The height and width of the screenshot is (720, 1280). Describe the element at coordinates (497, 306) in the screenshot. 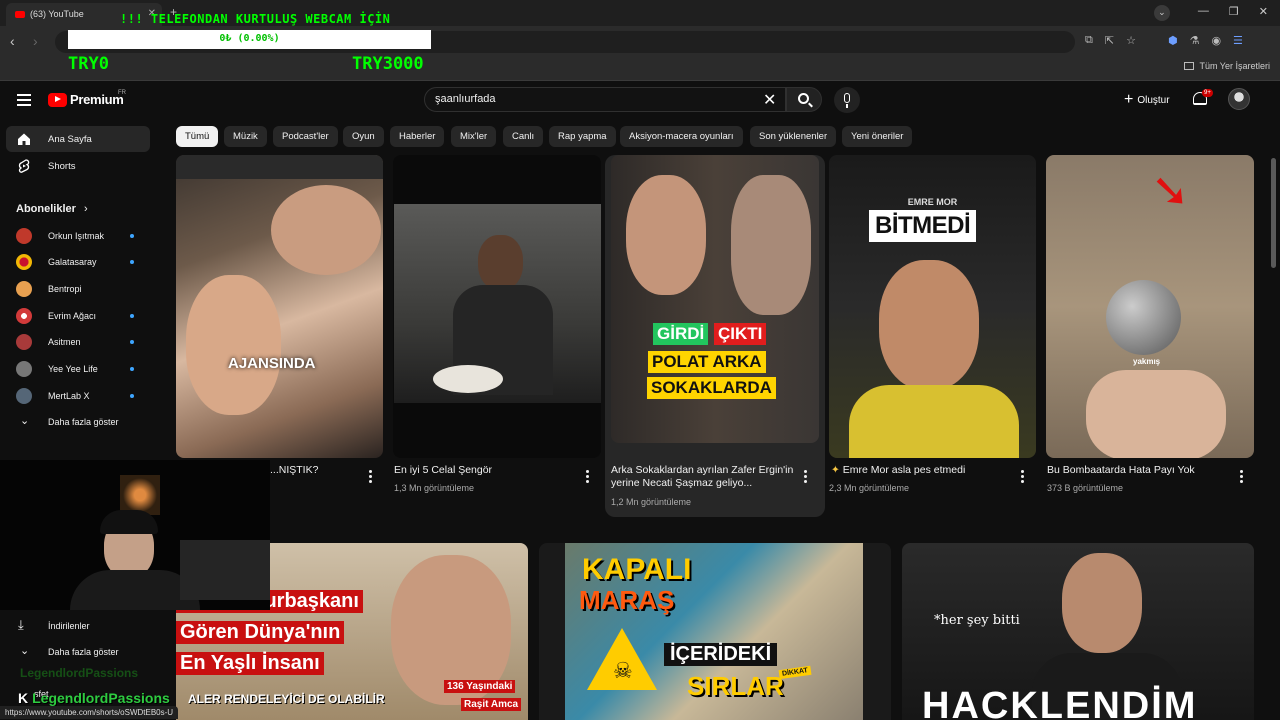

I see `video-thumbnail` at that location.